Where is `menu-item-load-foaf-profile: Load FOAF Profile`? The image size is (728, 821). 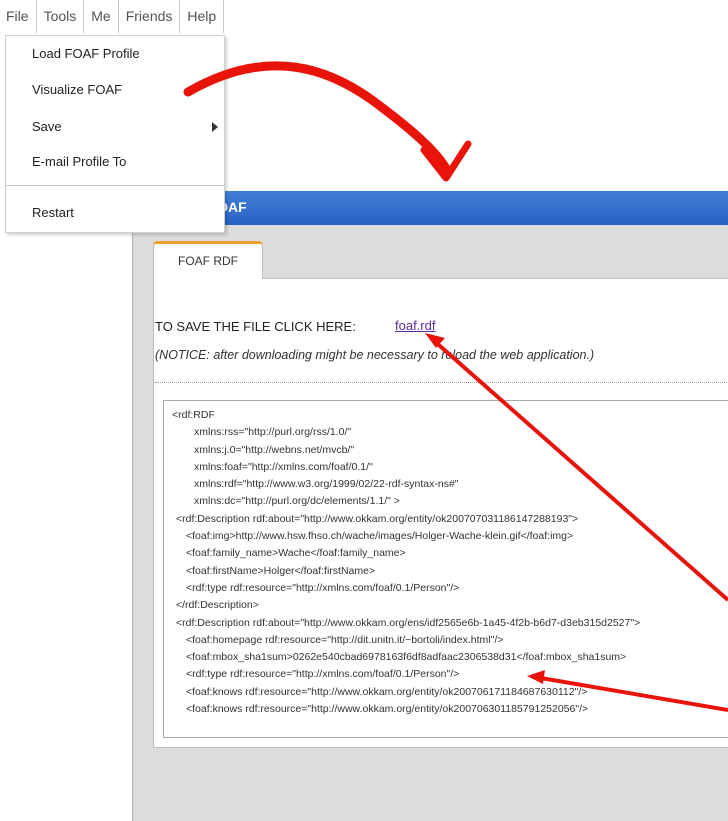 menu-item-load-foaf-profile: Load FOAF Profile is located at coordinates (115, 54).